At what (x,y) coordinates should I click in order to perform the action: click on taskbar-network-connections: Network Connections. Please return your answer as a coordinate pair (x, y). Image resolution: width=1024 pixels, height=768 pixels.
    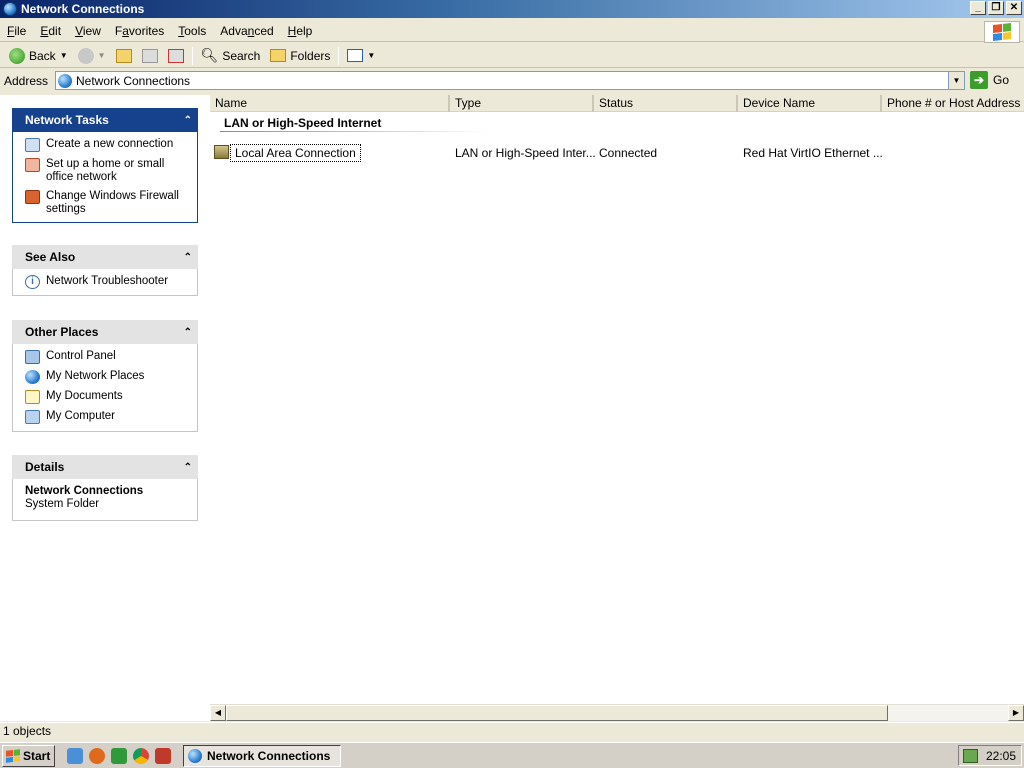
    Looking at the image, I should click on (262, 755).